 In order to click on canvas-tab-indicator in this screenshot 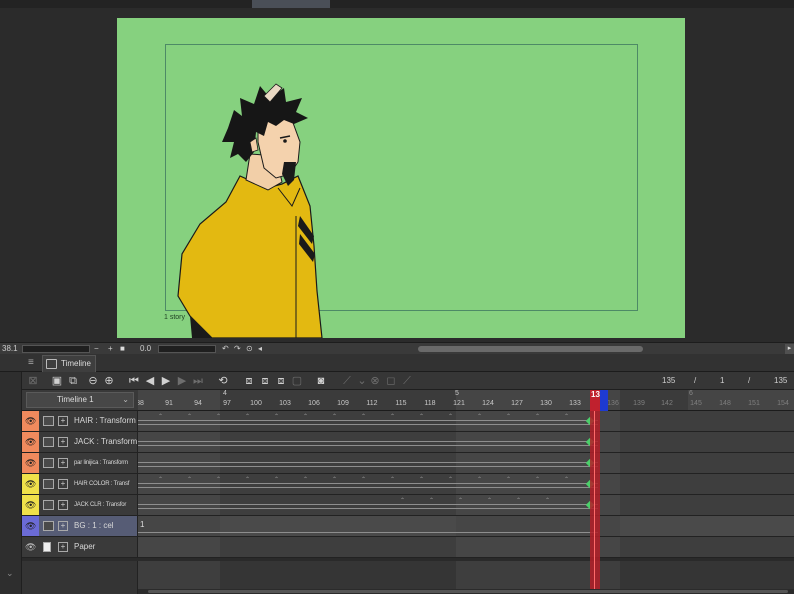, I will do `click(291, 4)`.